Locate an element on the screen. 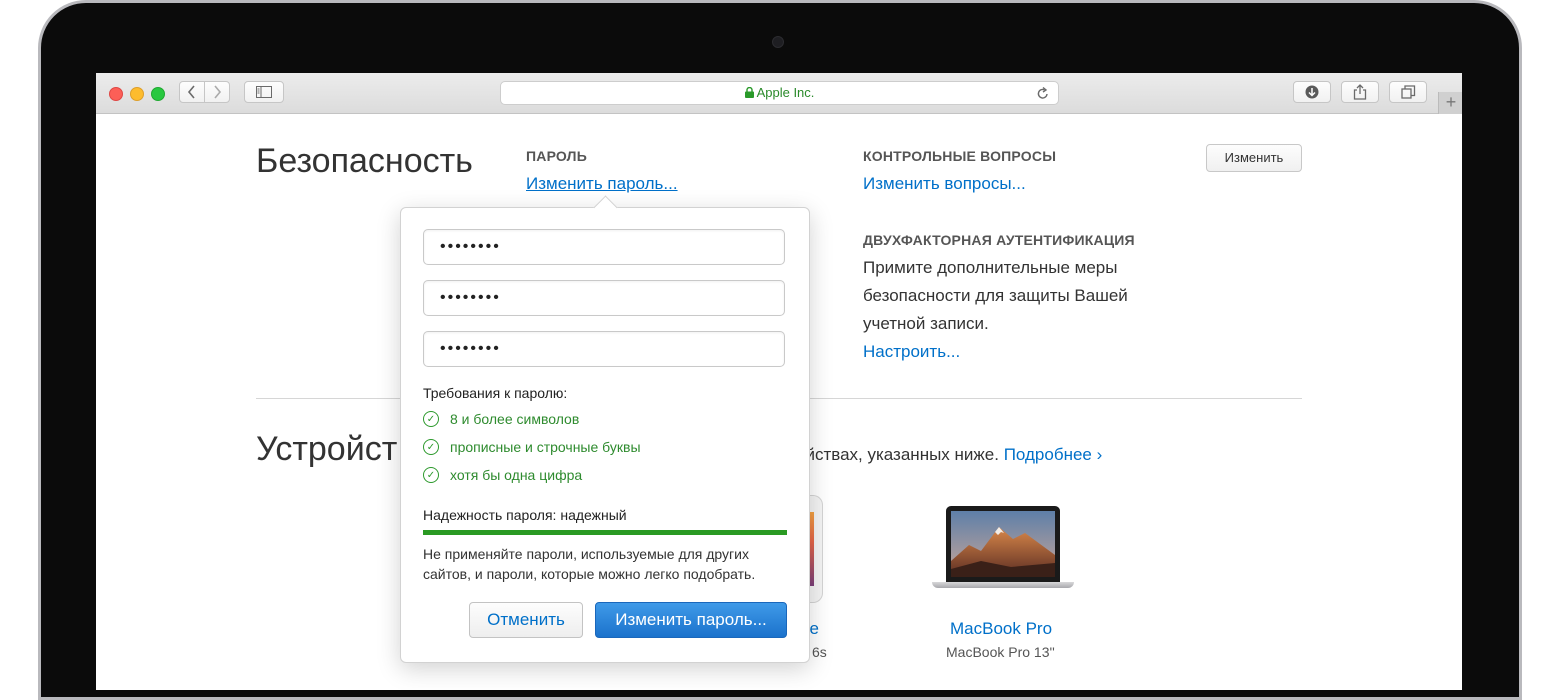 This screenshot has width=1560, height=700. password-strength-fill is located at coordinates (605, 532).